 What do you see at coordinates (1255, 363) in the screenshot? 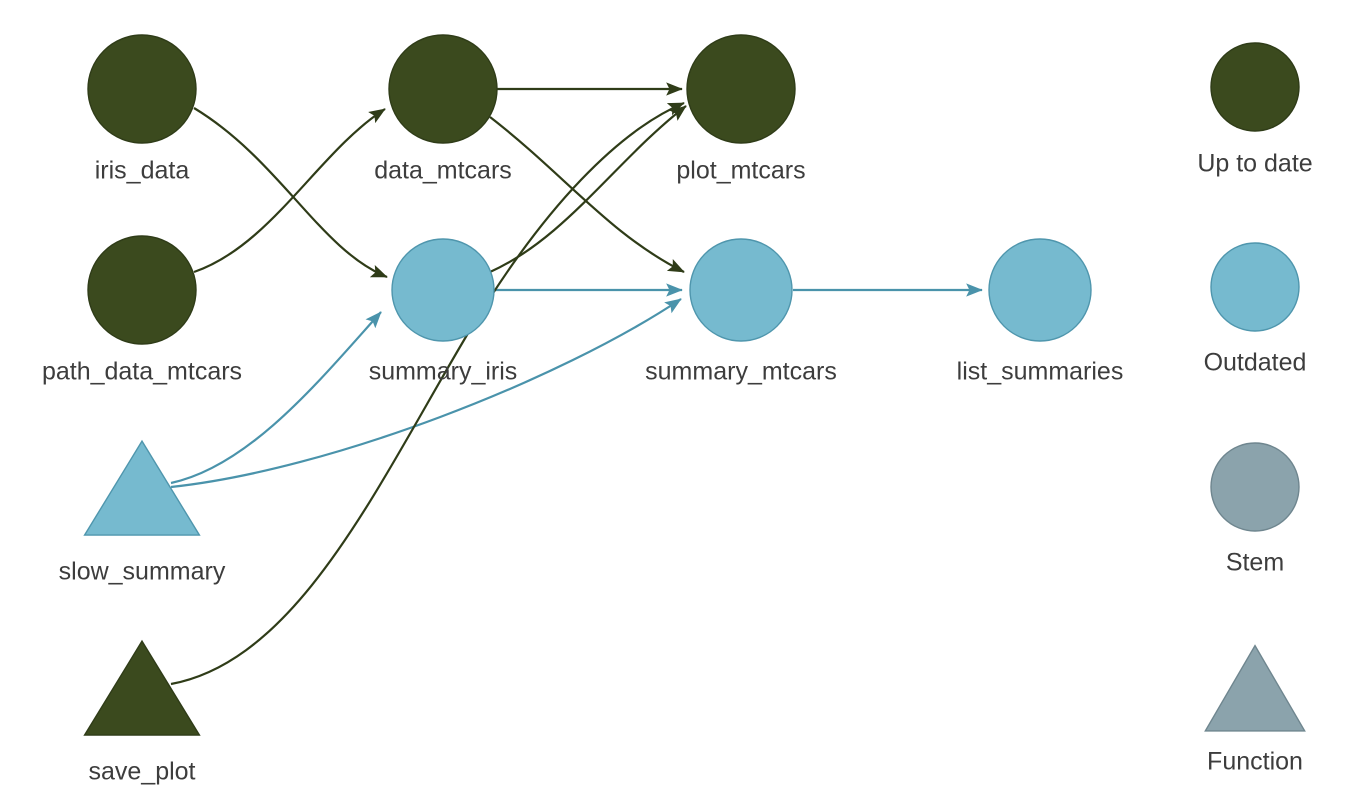
I see `legend-label: Outdated` at bounding box center [1255, 363].